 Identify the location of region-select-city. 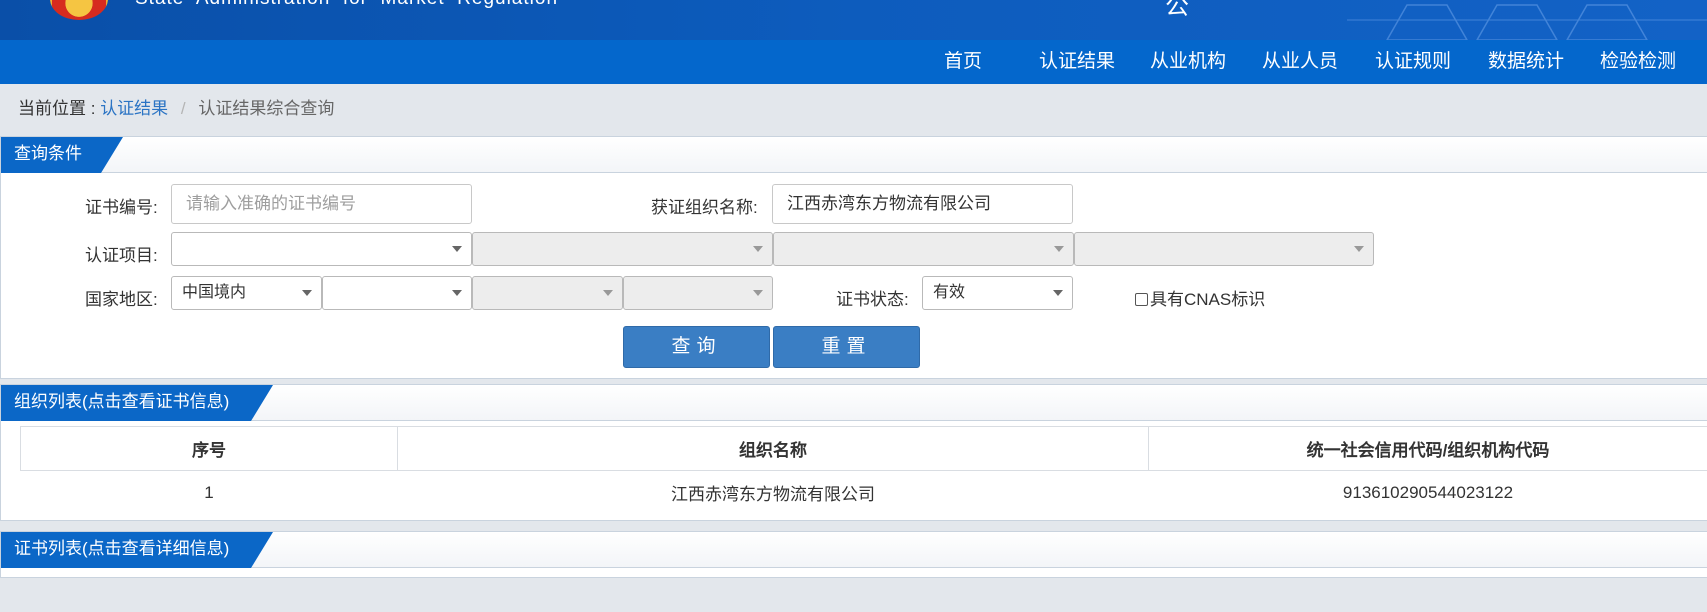
(547, 293).